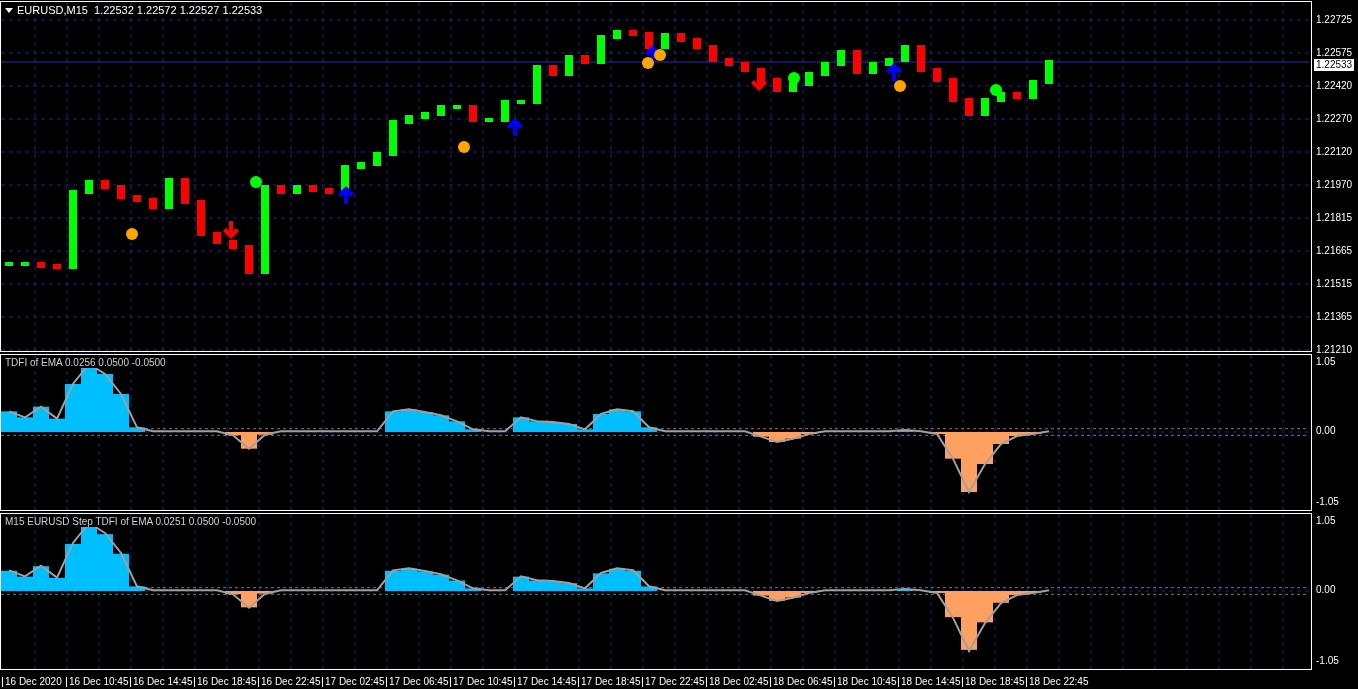  I want to click on price-axis-label: 1.21515, so click(1334, 284).